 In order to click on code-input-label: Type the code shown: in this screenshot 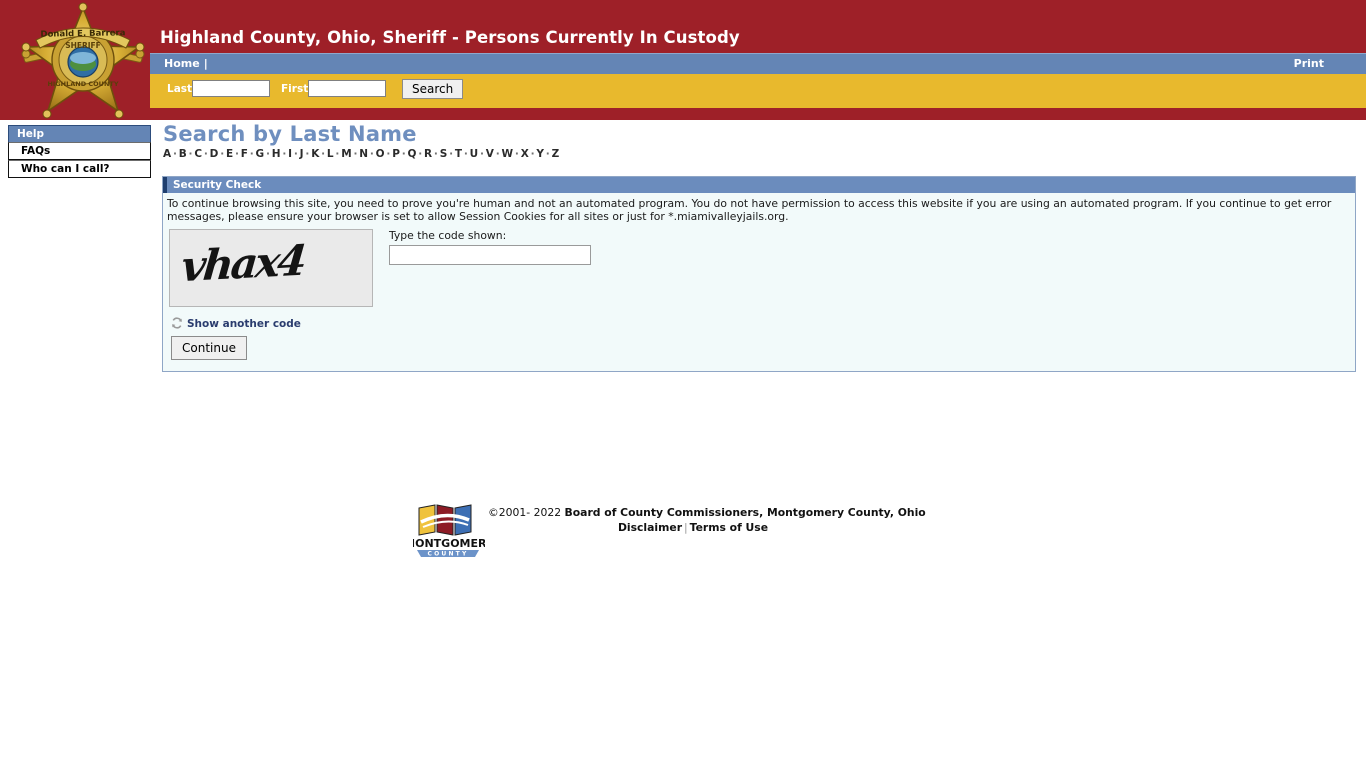, I will do `click(448, 235)`.